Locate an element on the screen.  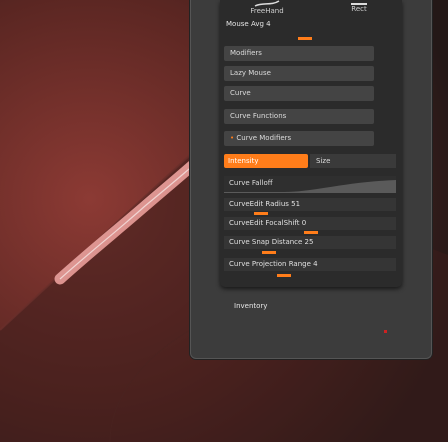
freehand-label: FreeHand is located at coordinates (267, 11).